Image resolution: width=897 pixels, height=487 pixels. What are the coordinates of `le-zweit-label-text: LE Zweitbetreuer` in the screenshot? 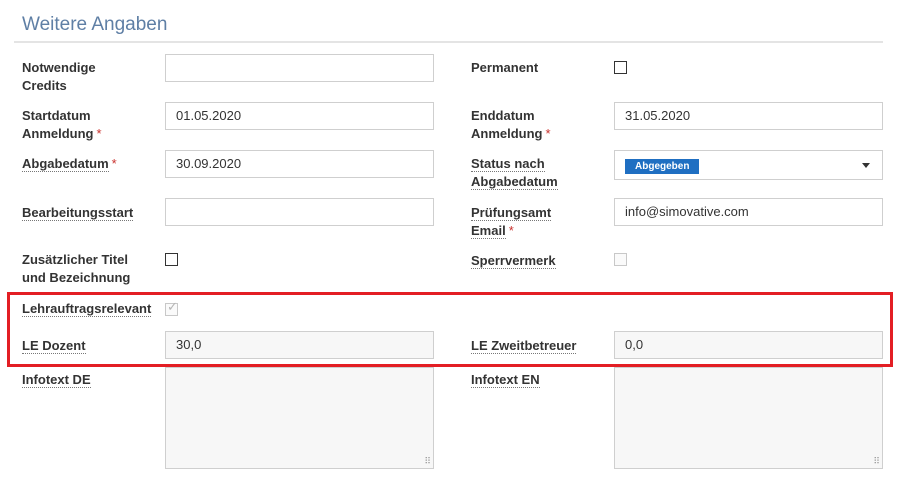 It's located at (524, 346).